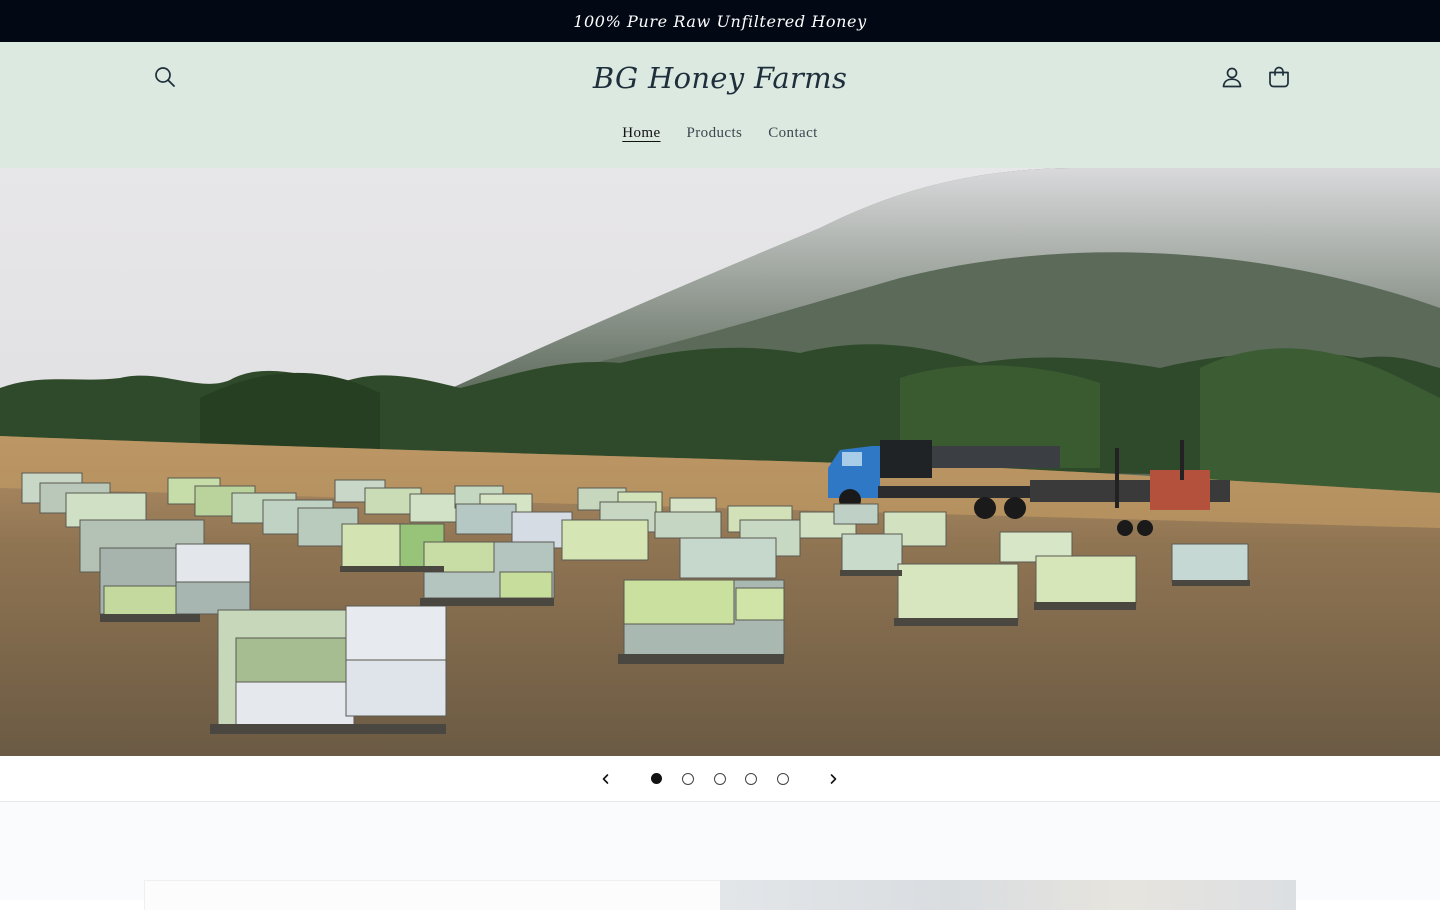 Image resolution: width=1440 pixels, height=910 pixels. I want to click on account-button, so click(1232, 77).